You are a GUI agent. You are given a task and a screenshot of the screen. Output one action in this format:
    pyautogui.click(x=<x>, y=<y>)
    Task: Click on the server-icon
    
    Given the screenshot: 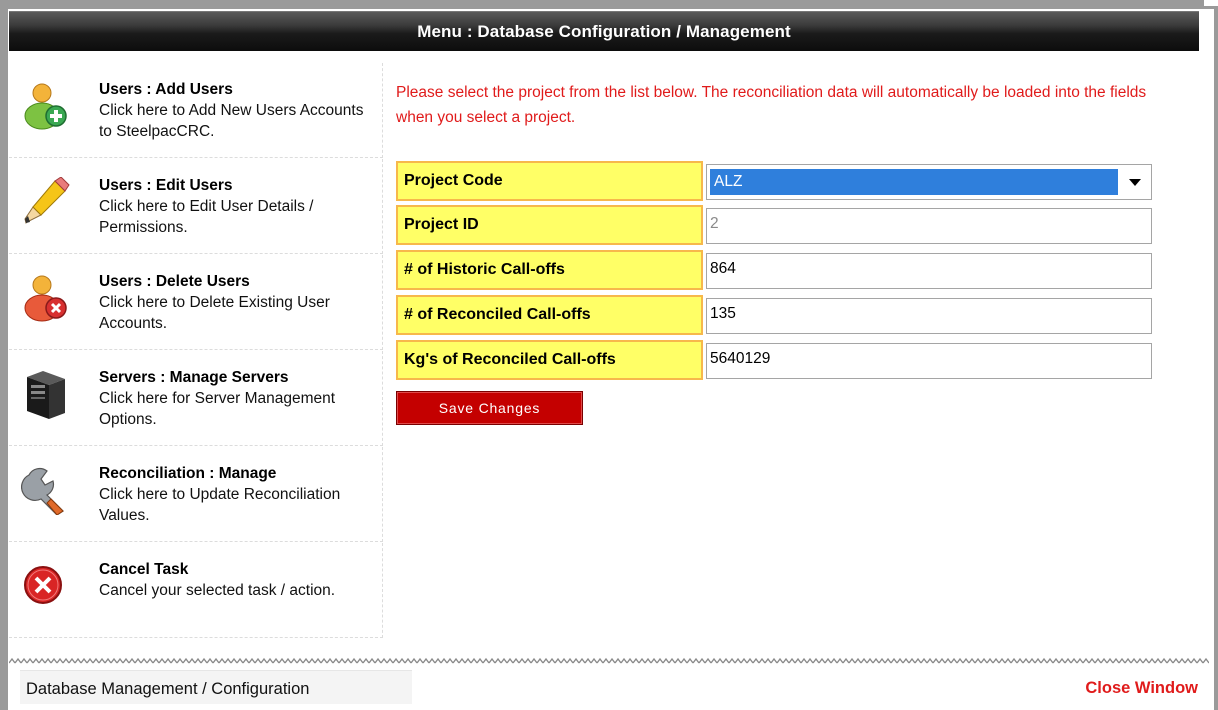 What is the action you would take?
    pyautogui.click(x=46, y=394)
    